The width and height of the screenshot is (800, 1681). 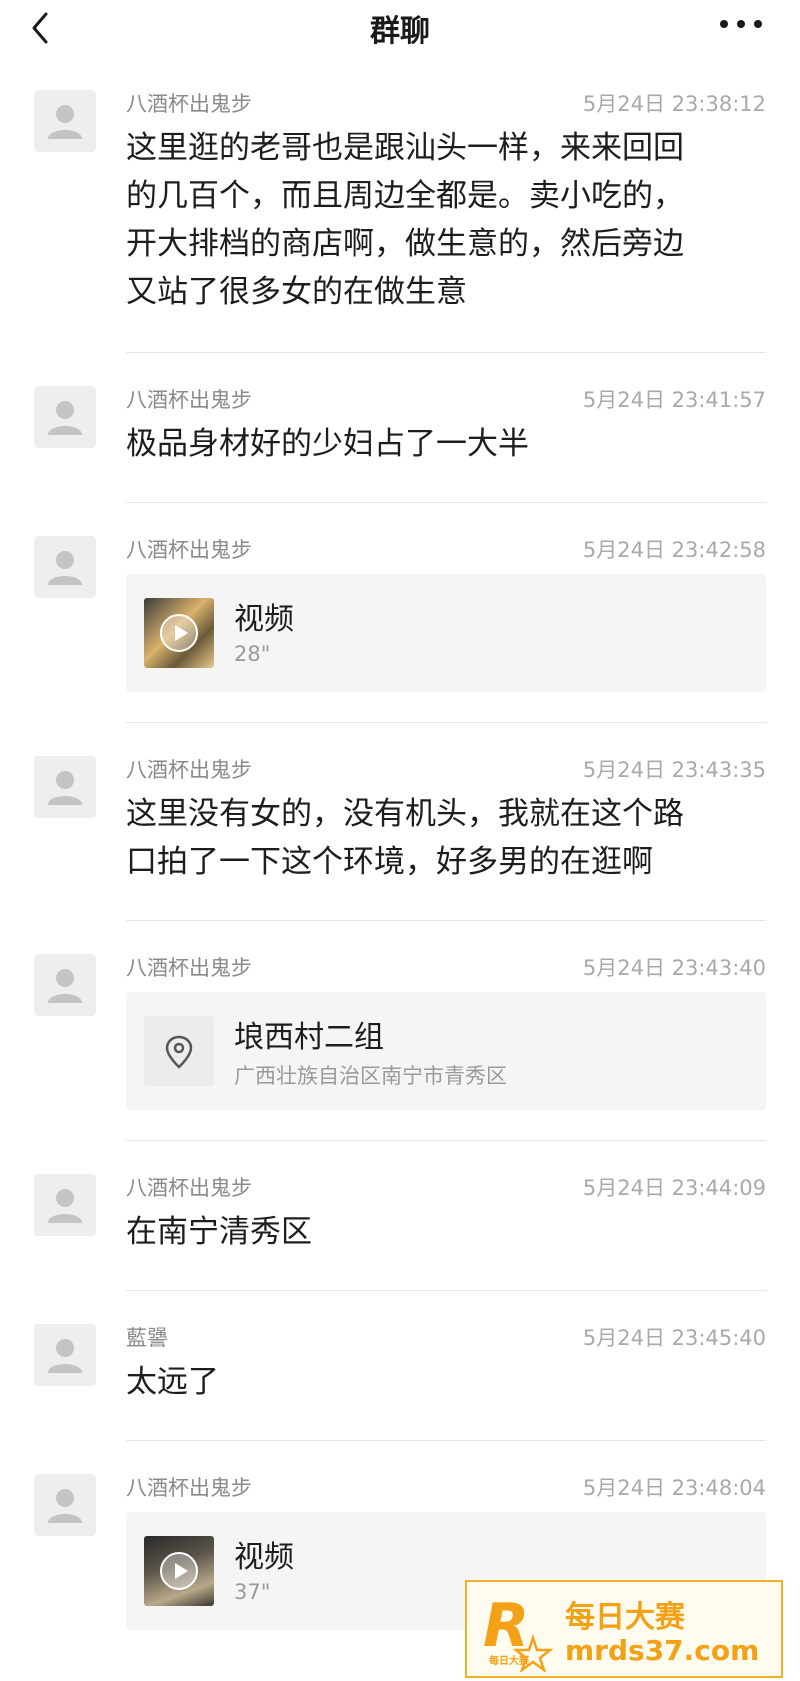 I want to click on text-line: 这里没有女的，没有机头，我就在这个路, so click(x=405, y=814).